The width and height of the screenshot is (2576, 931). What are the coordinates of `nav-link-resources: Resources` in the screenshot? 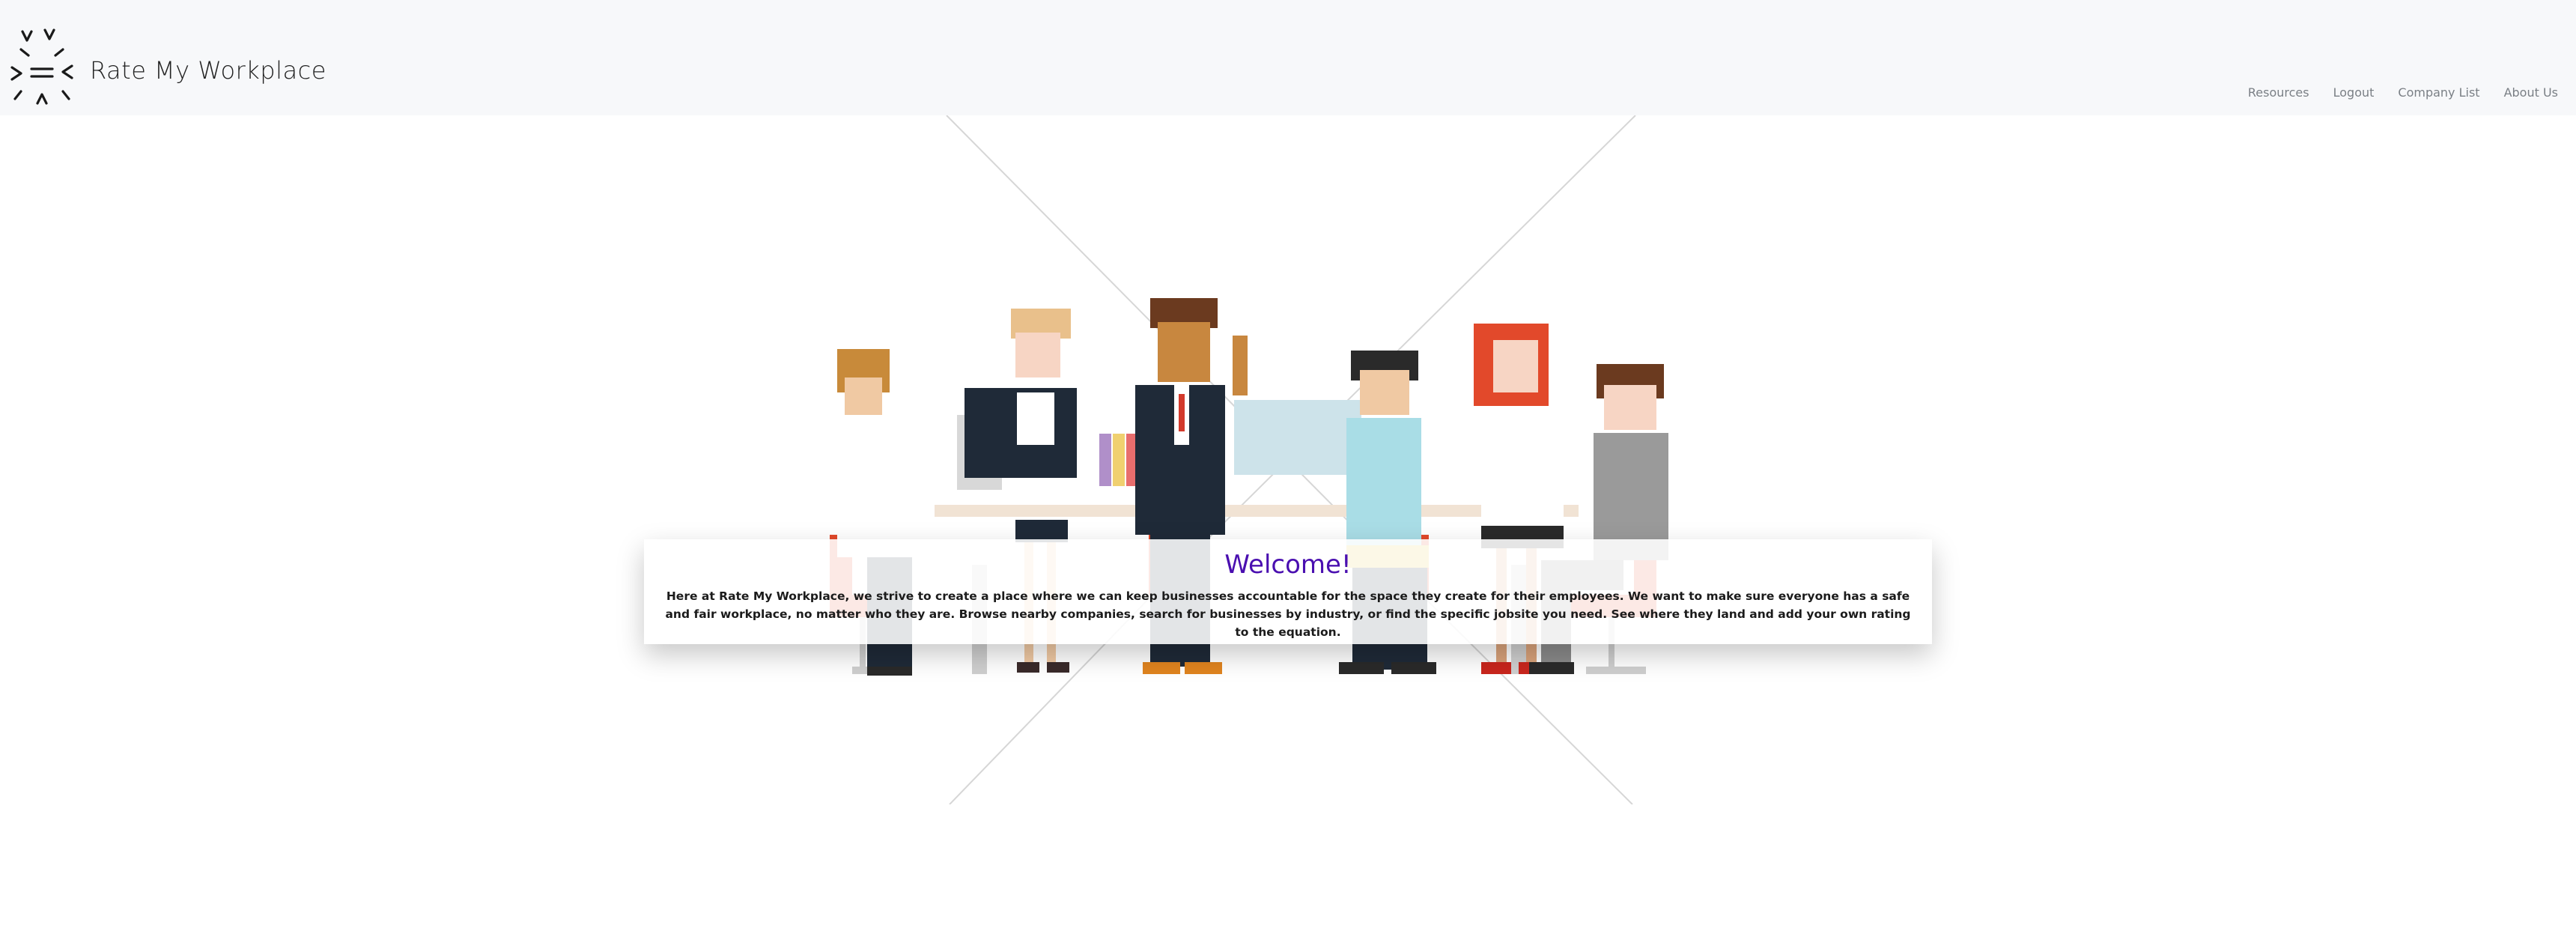 It's located at (2278, 93).